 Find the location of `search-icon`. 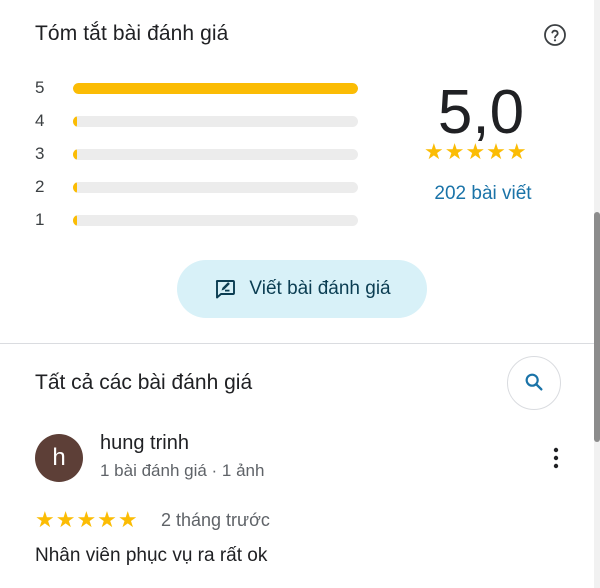

search-icon is located at coordinates (534, 383).